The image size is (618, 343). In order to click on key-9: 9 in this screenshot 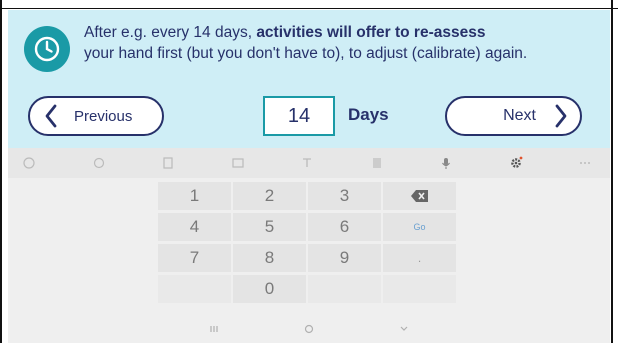, I will do `click(344, 258)`.